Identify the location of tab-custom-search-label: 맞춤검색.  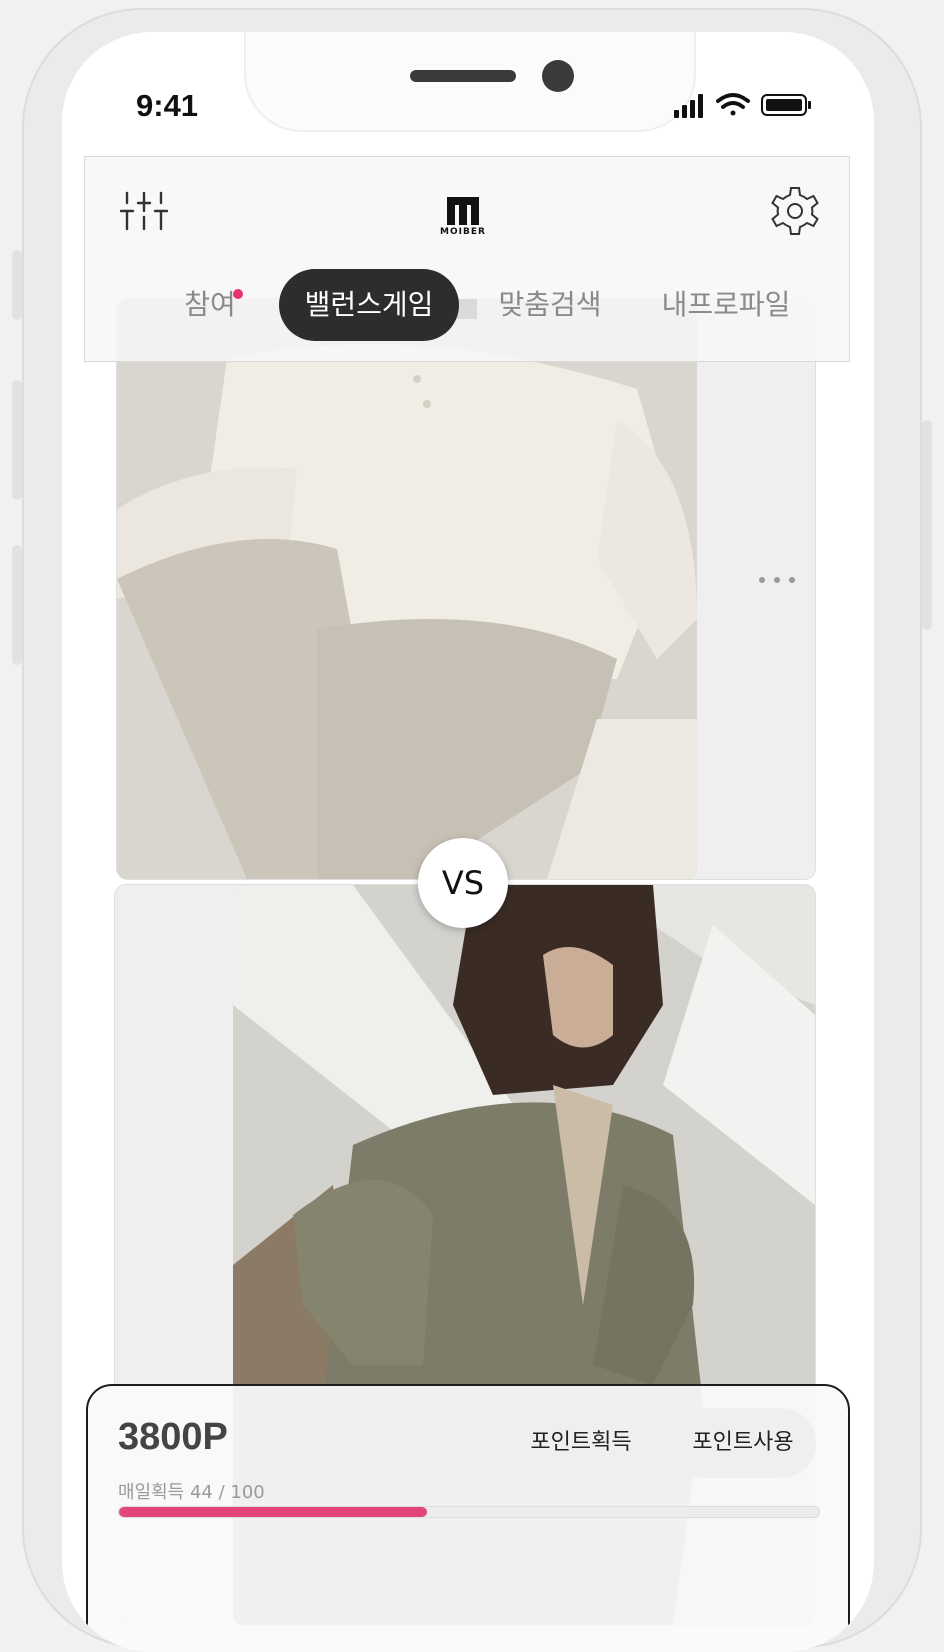
(550, 304).